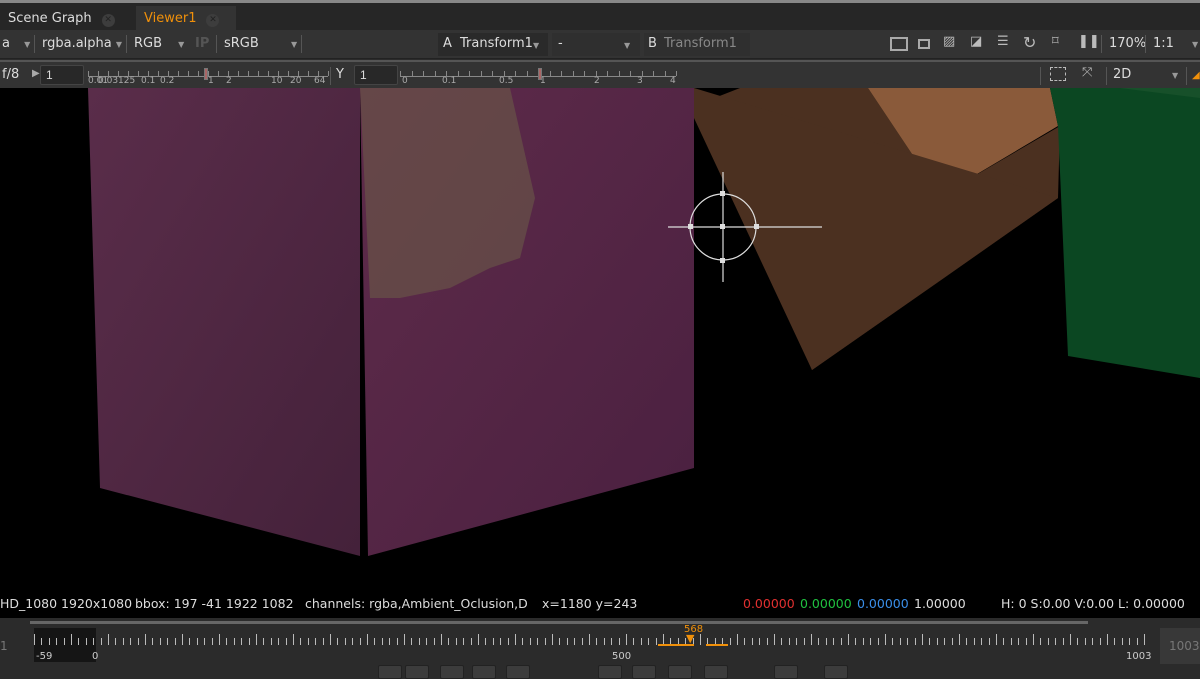  What do you see at coordinates (590, 603) in the screenshot?
I see `coords-text: x=1180 y=243` at bounding box center [590, 603].